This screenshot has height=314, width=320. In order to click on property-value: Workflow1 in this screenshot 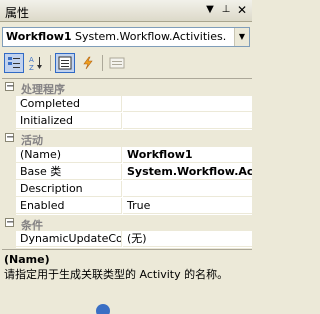, I will do `click(187, 155)`.